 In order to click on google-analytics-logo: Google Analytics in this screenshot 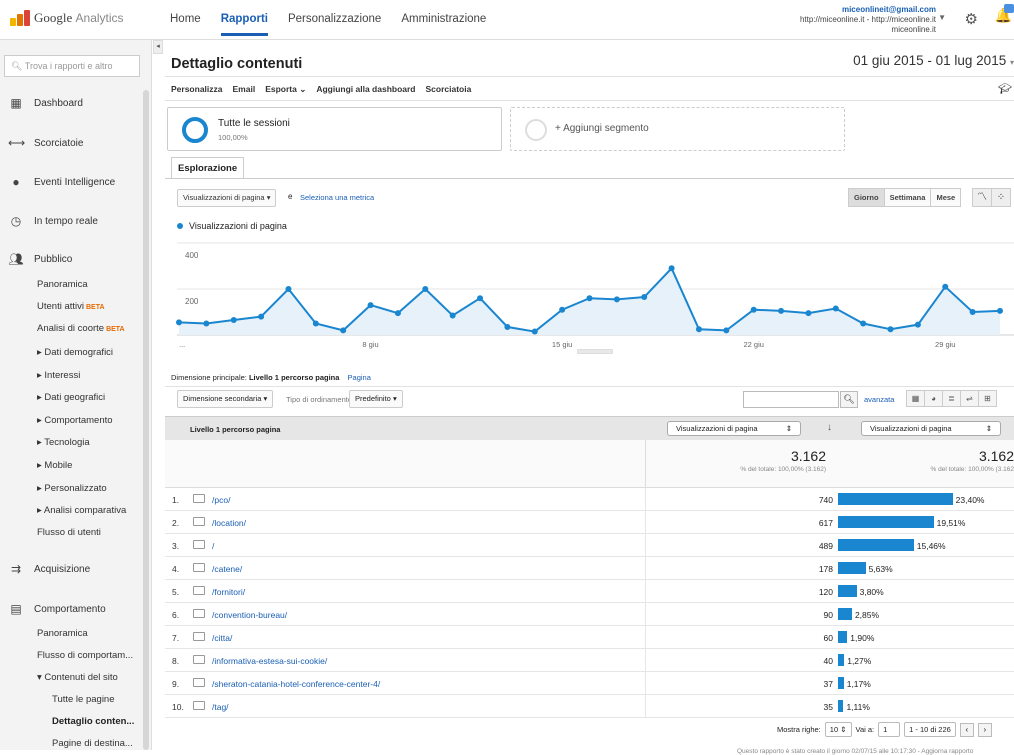, I will do `click(67, 18)`.